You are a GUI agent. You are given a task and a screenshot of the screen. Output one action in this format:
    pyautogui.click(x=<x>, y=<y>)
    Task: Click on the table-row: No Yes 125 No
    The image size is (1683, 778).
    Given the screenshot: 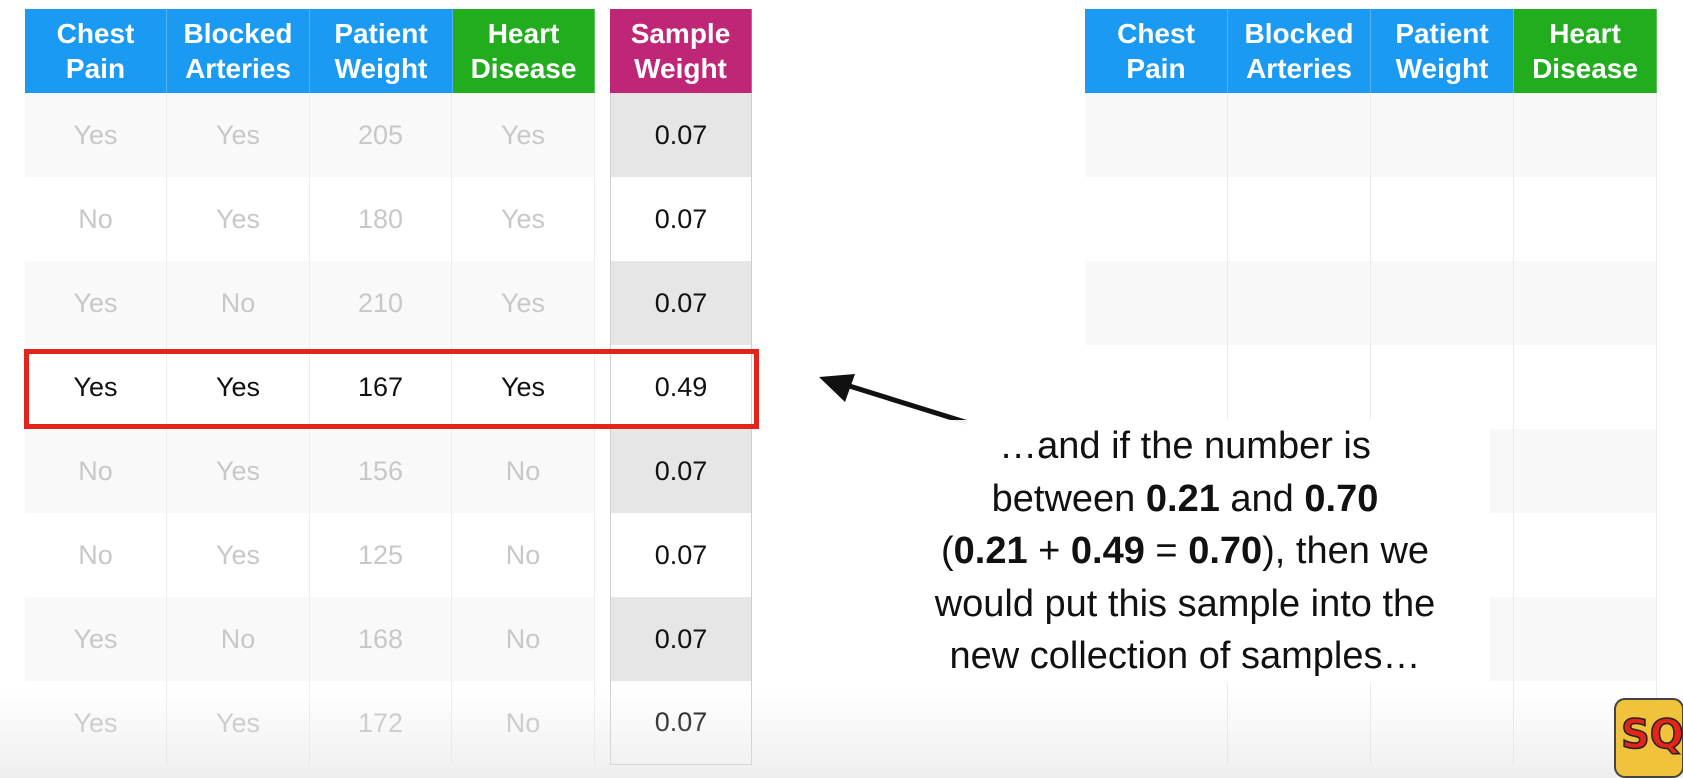 What is the action you would take?
    pyautogui.click(x=310, y=555)
    